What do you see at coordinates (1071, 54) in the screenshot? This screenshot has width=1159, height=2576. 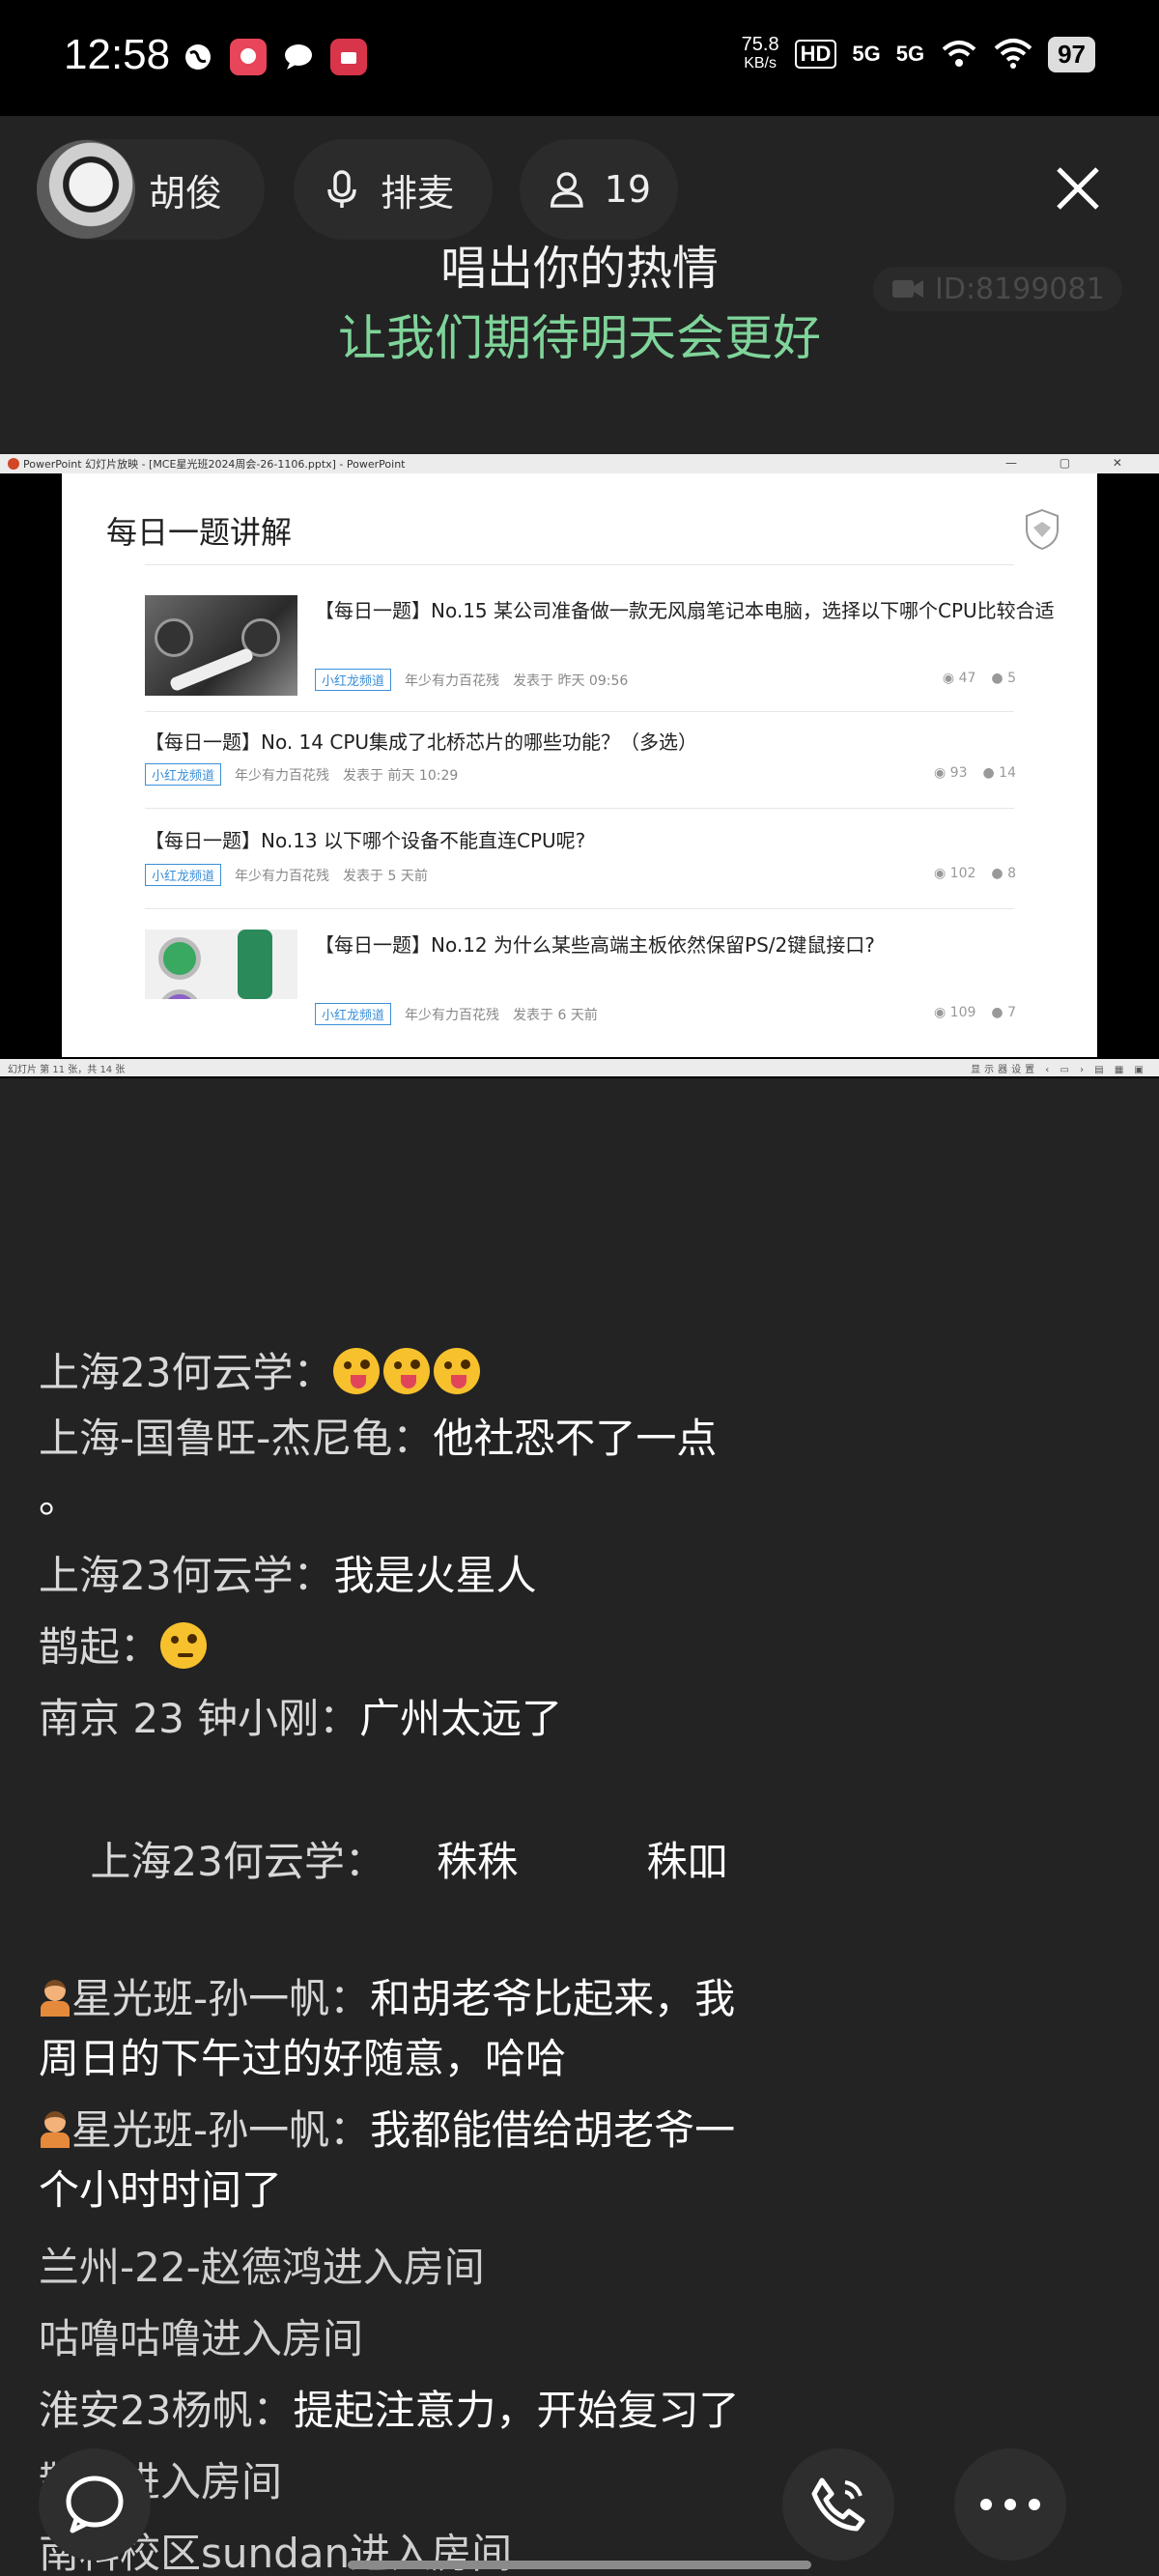 I see `battery-icon: 97` at bounding box center [1071, 54].